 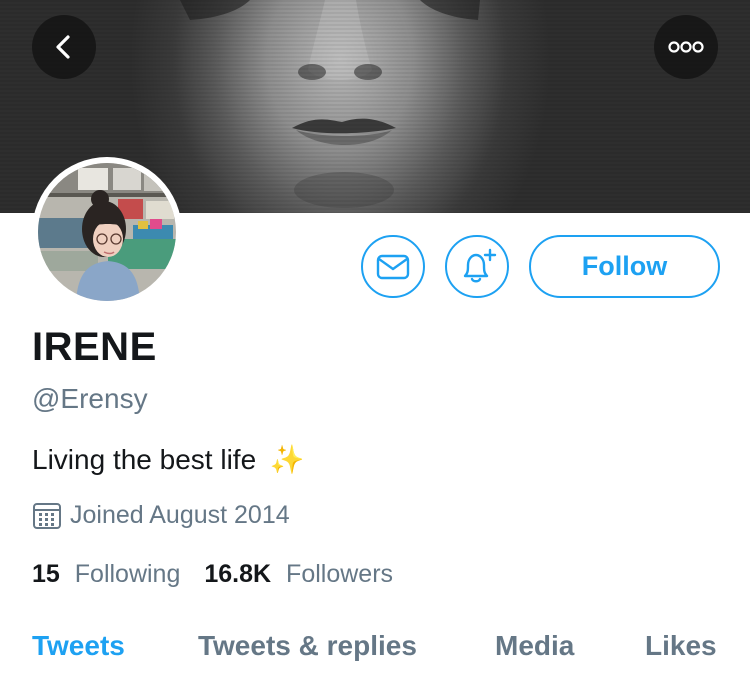 What do you see at coordinates (46, 574) in the screenshot?
I see `following-count: 15` at bounding box center [46, 574].